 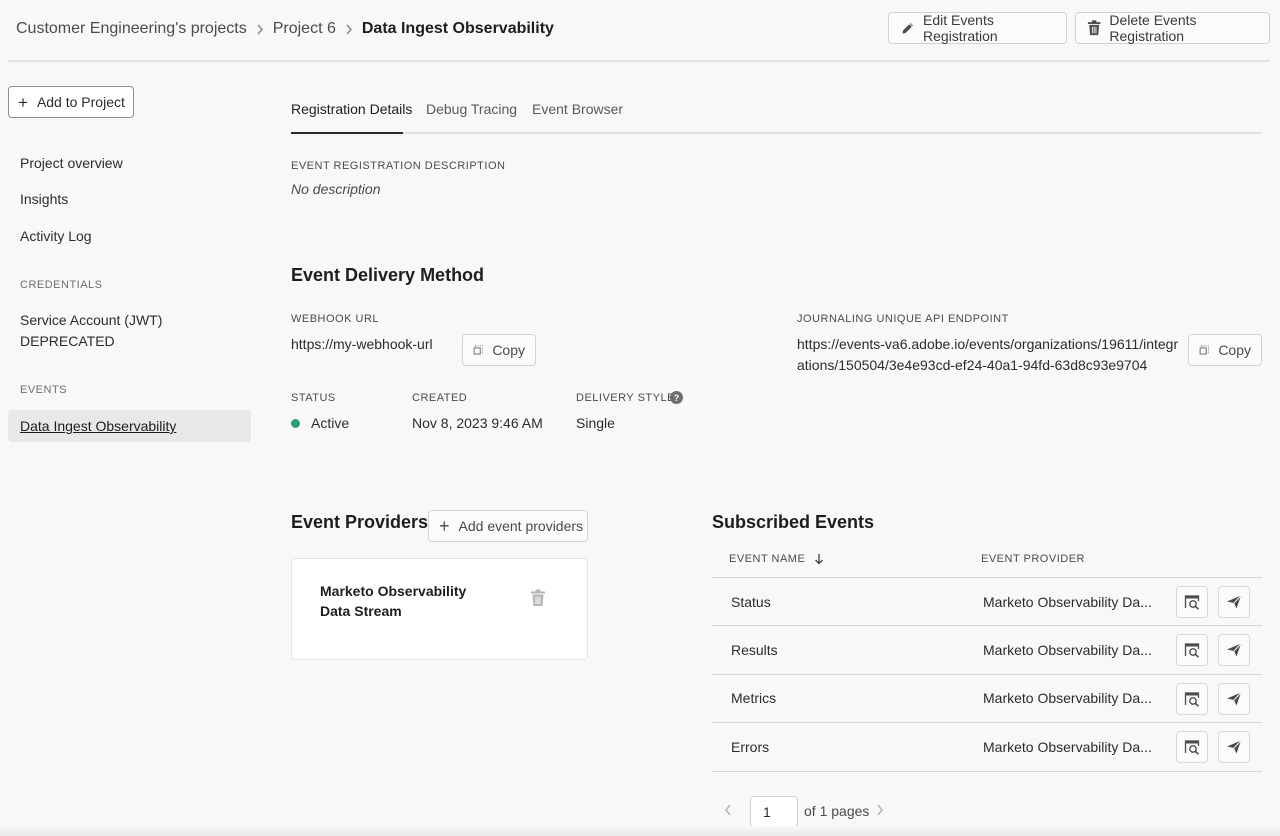 What do you see at coordinates (577, 109) in the screenshot?
I see `tab-event-browser: Event Browser` at bounding box center [577, 109].